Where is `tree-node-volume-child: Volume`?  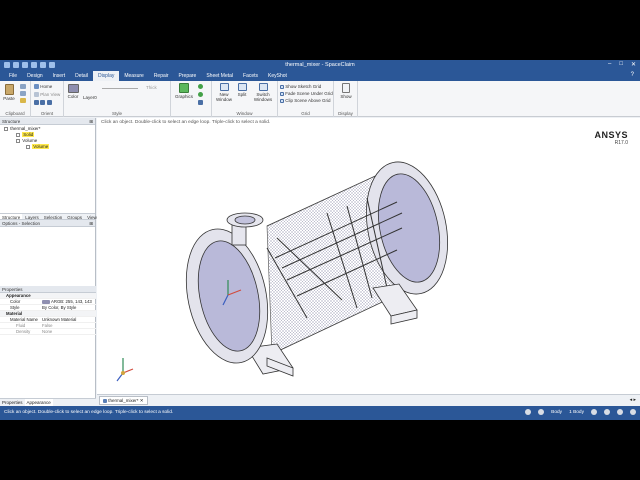
tree-node-volume-child: Volume is located at coordinates (47, 147).